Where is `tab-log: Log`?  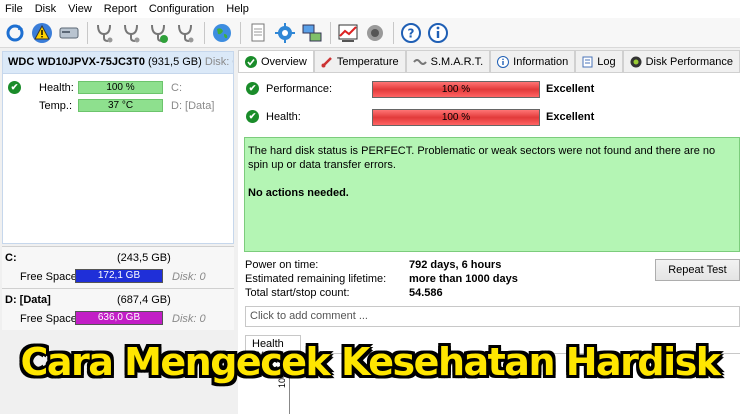 tab-log: Log is located at coordinates (599, 61).